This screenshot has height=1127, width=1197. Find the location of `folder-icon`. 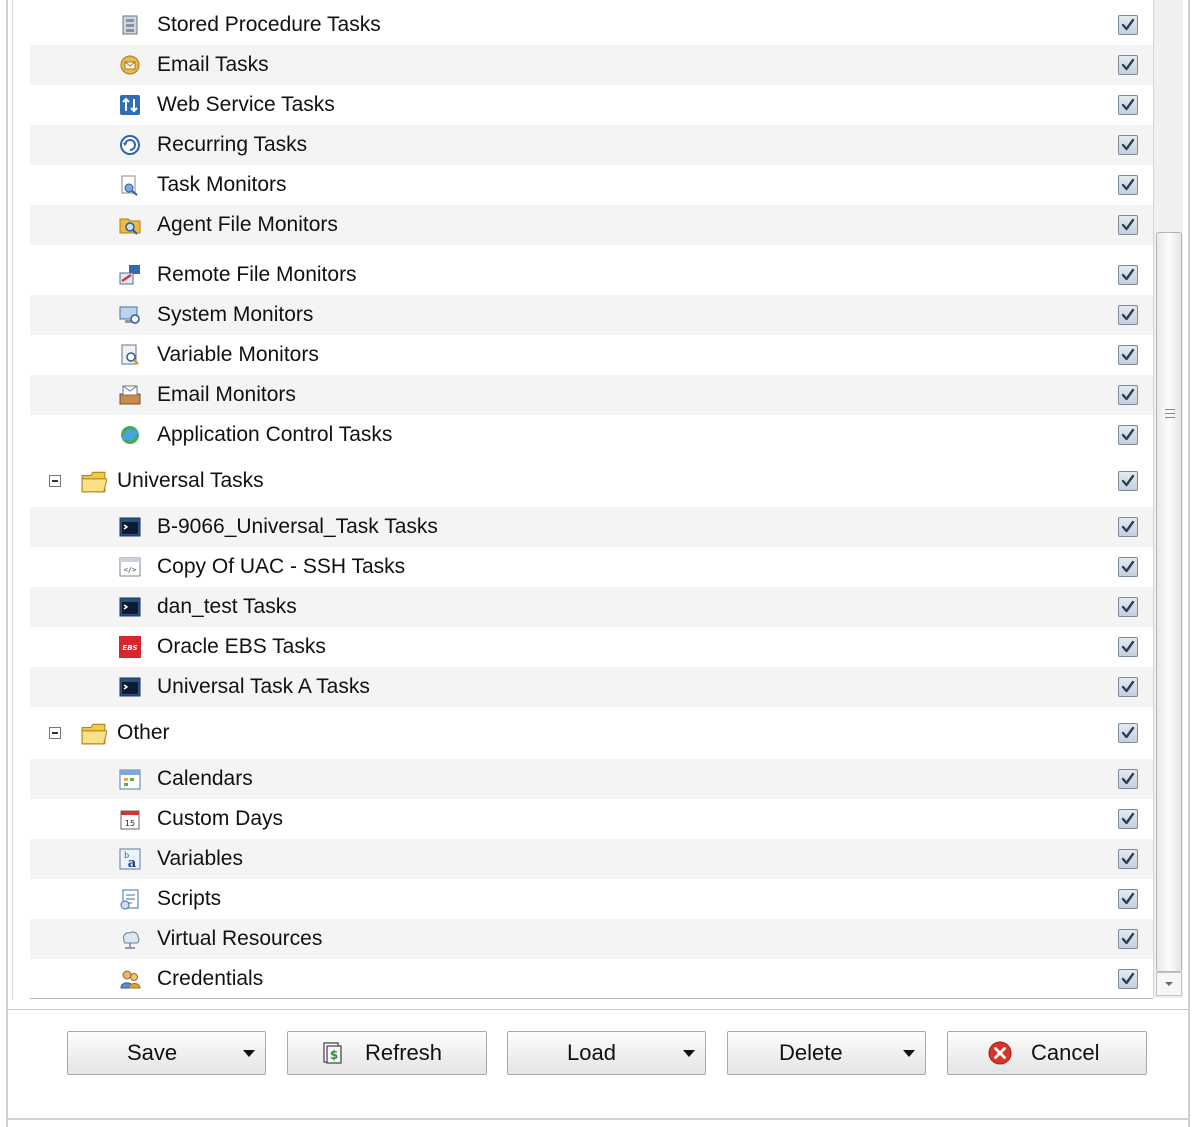

folder-icon is located at coordinates (94, 733).